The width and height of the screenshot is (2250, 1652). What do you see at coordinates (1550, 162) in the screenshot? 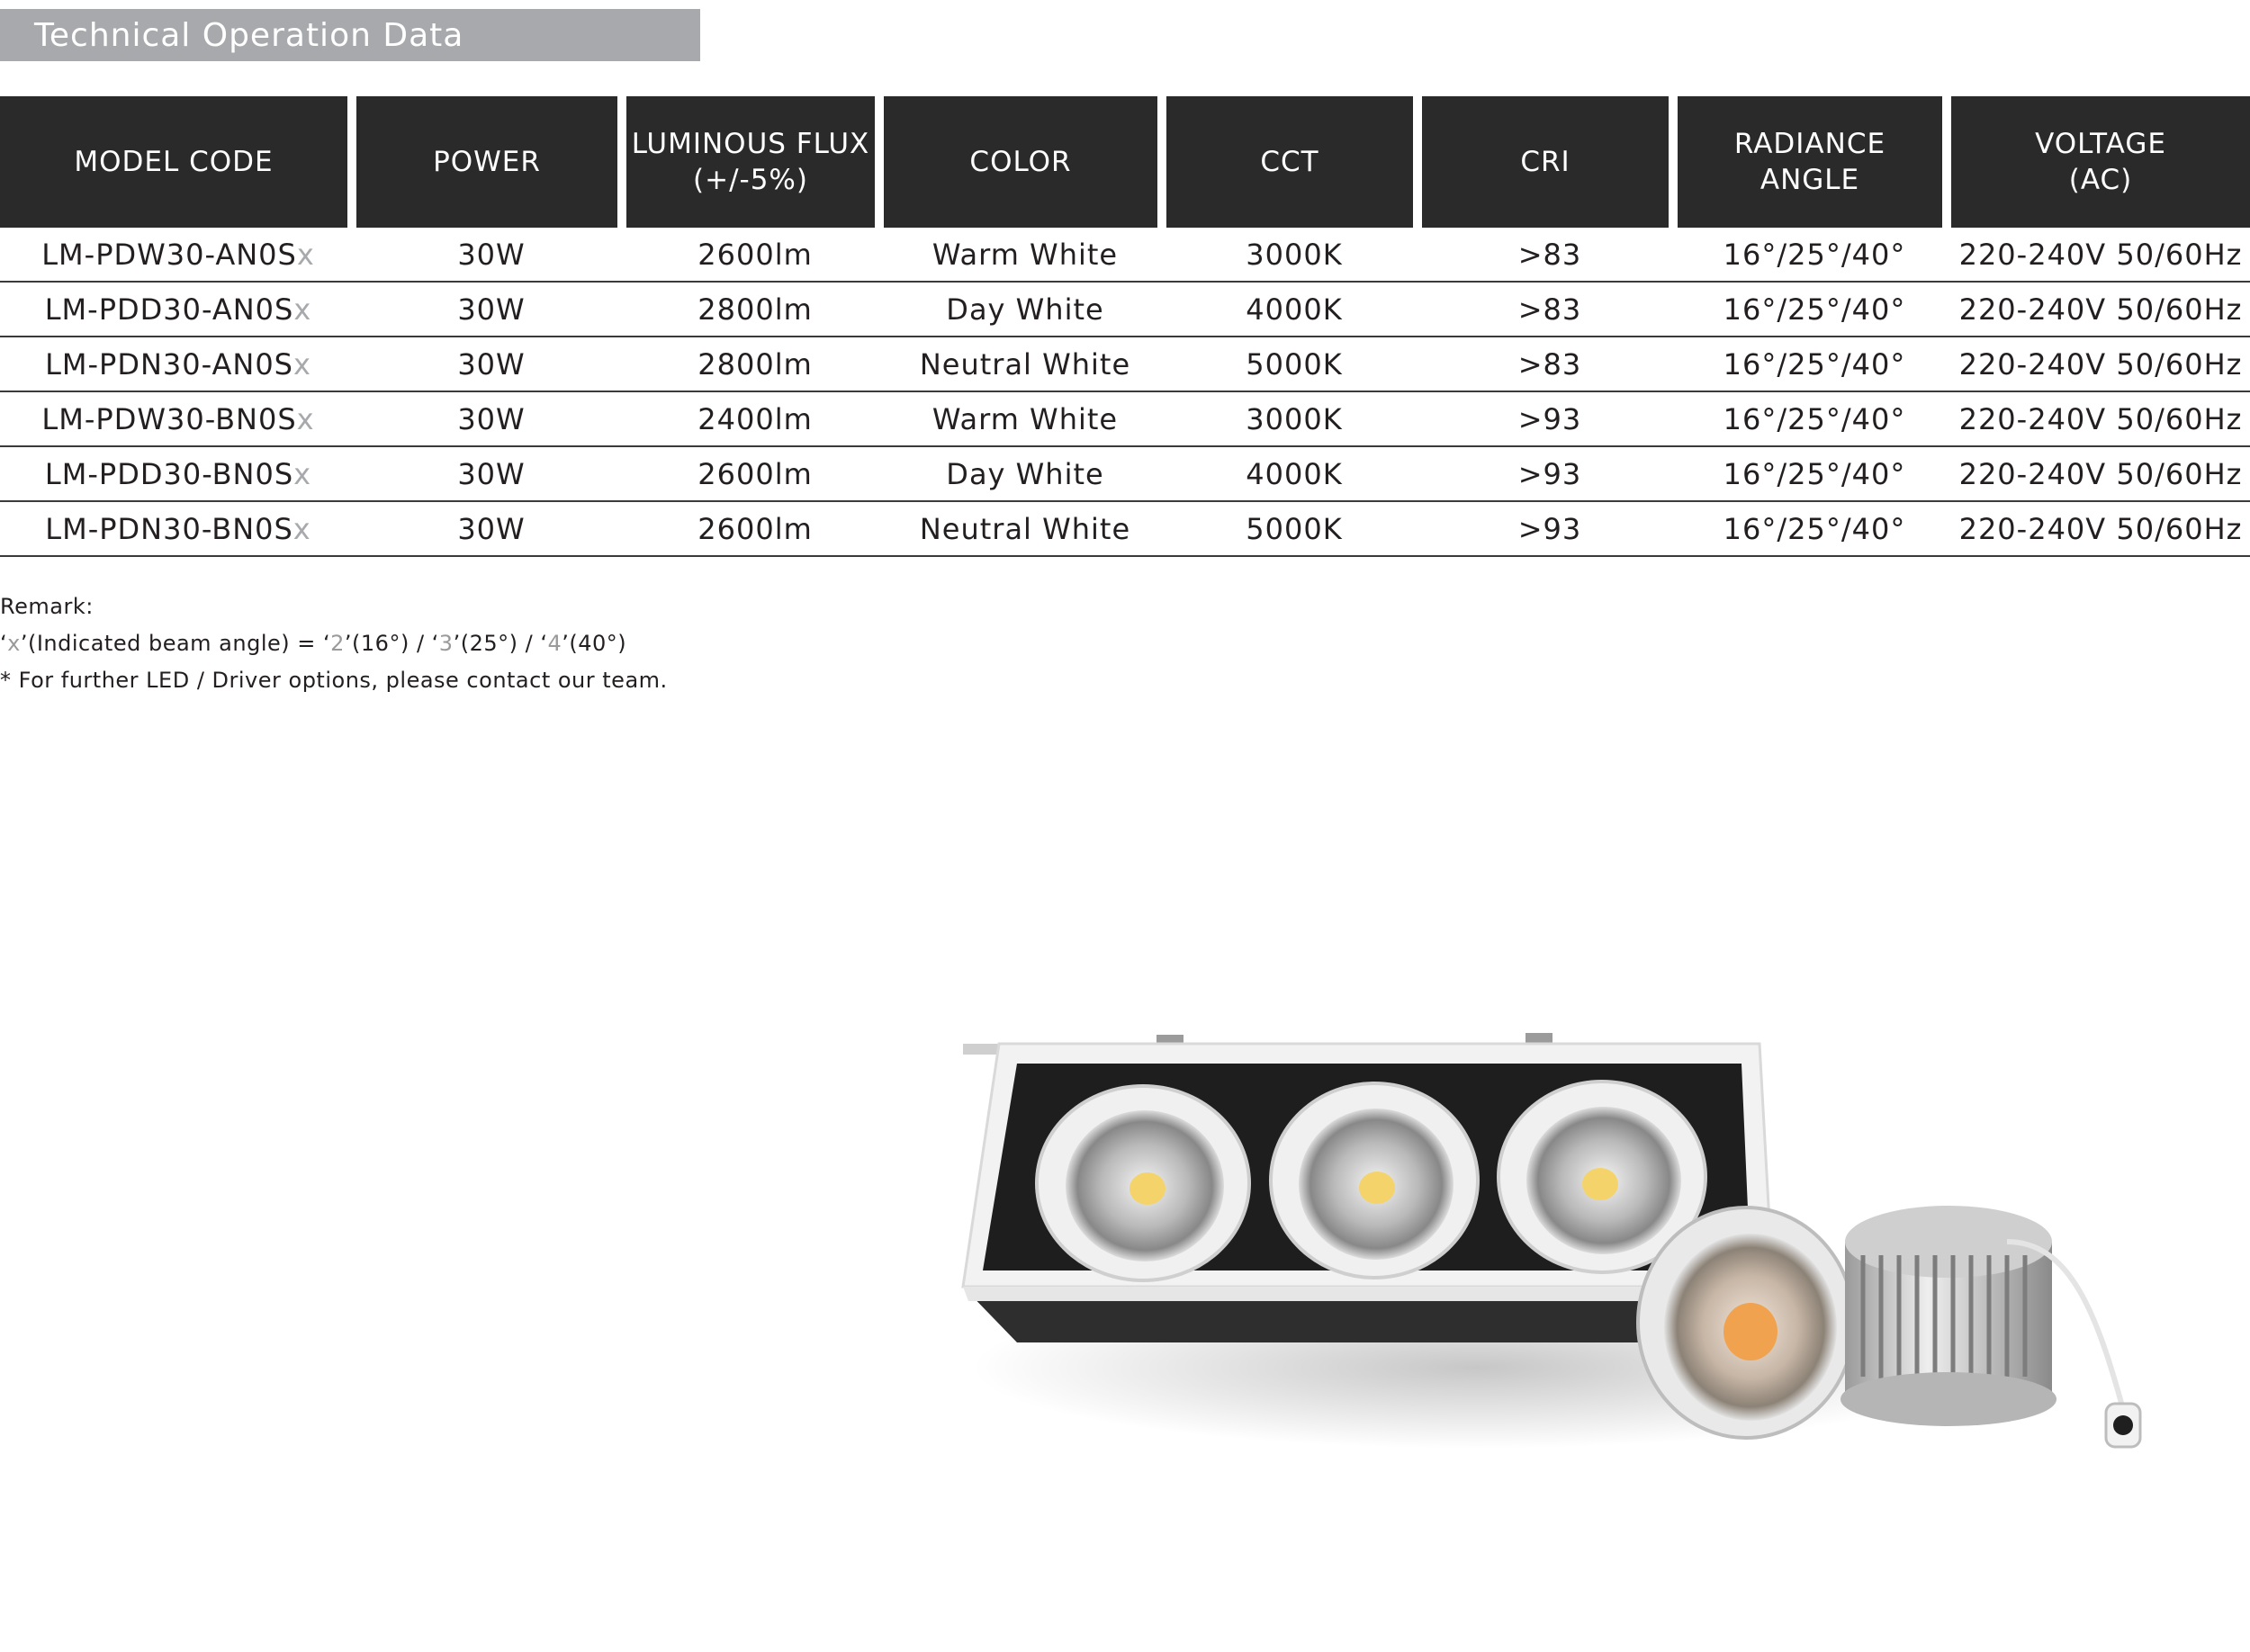
I see `column-header-cri: CRI` at bounding box center [1550, 162].